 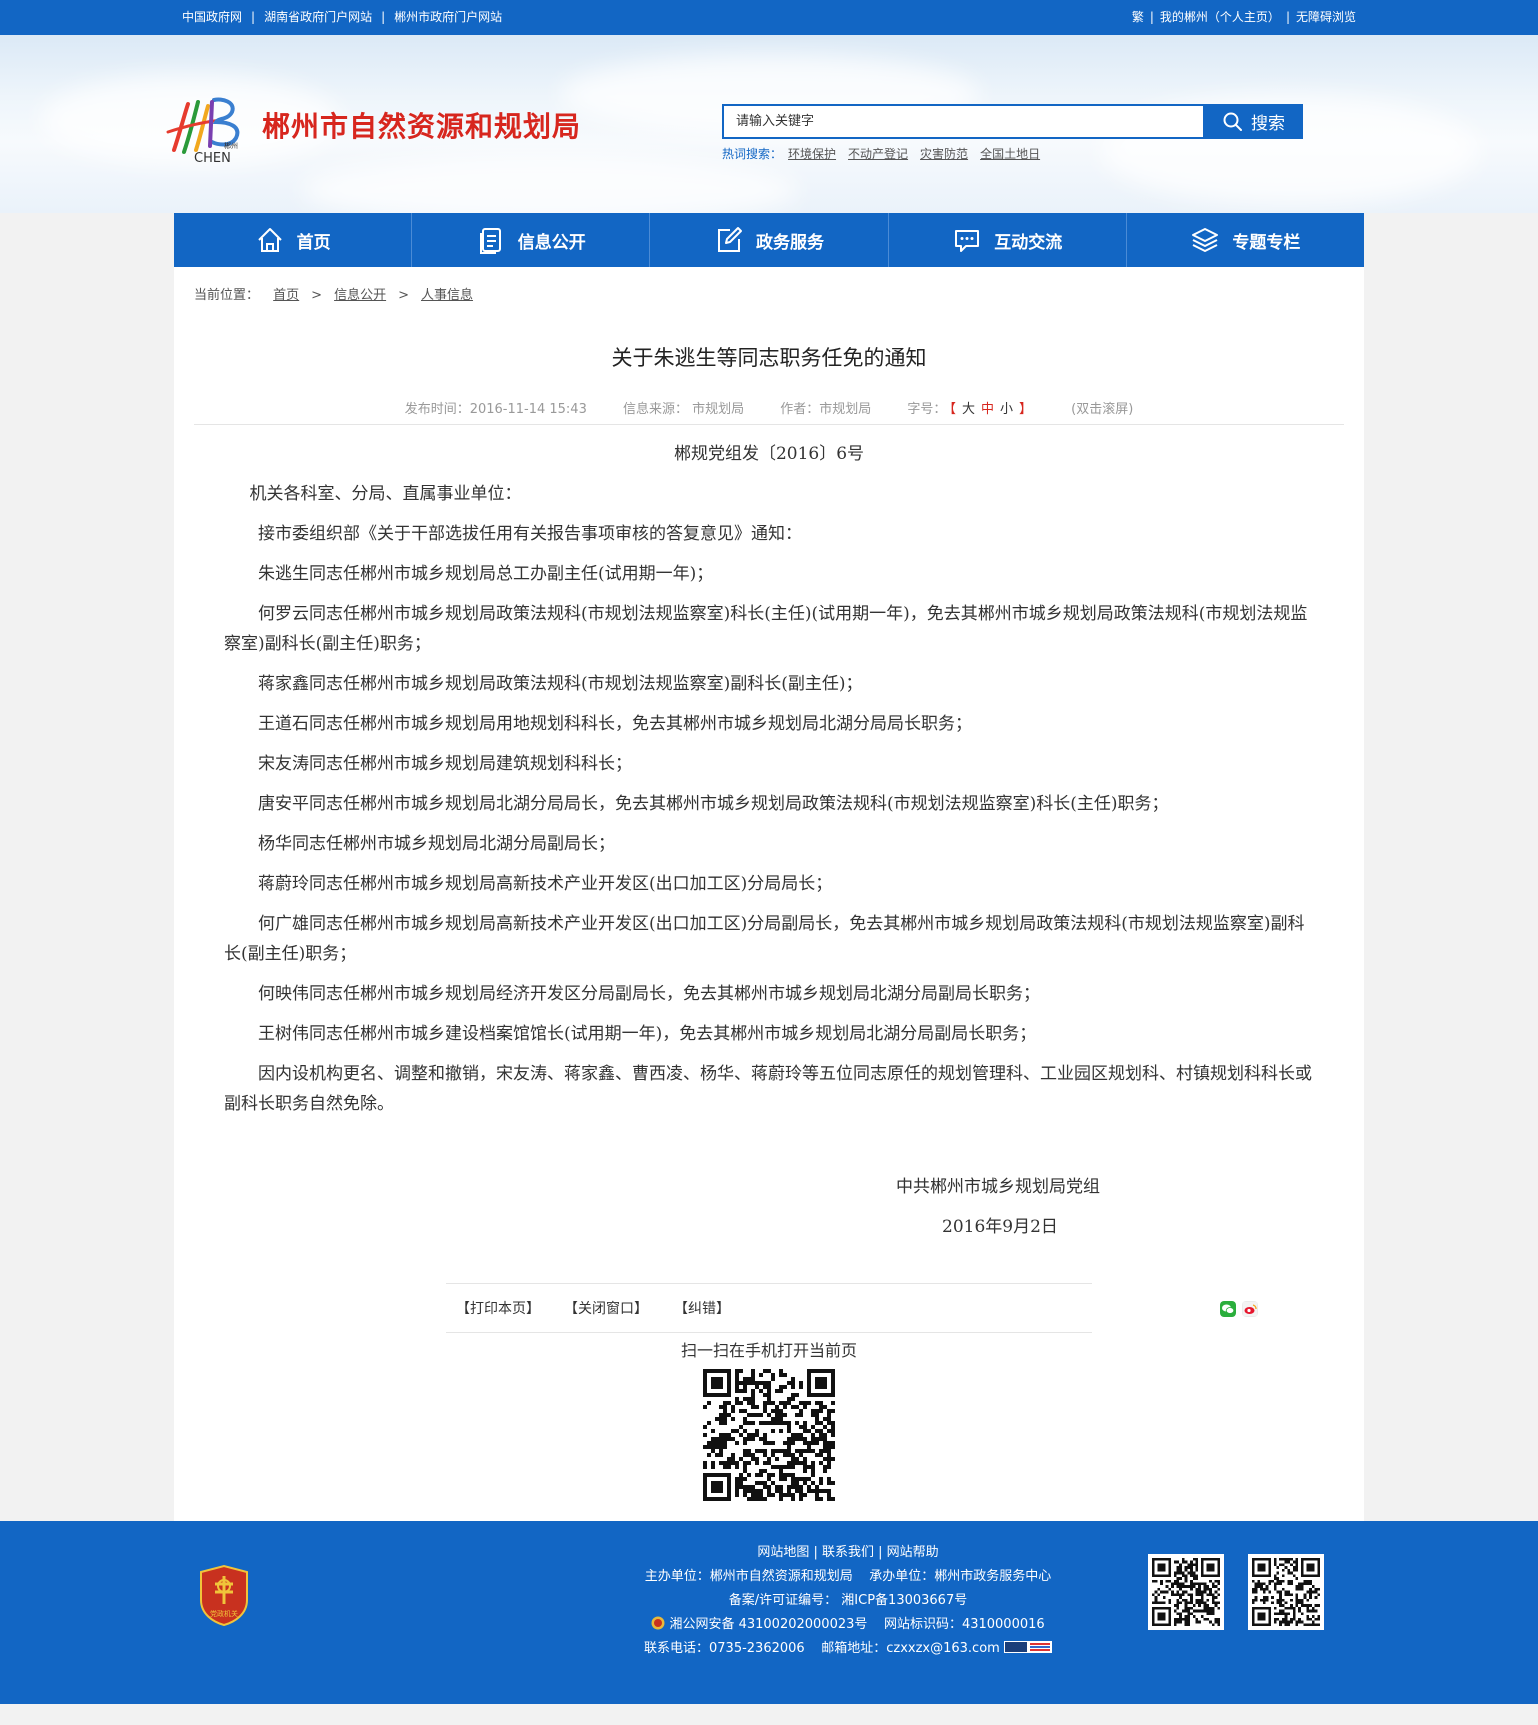 What do you see at coordinates (826, 409) in the screenshot?
I see `author: 作者：市规划局` at bounding box center [826, 409].